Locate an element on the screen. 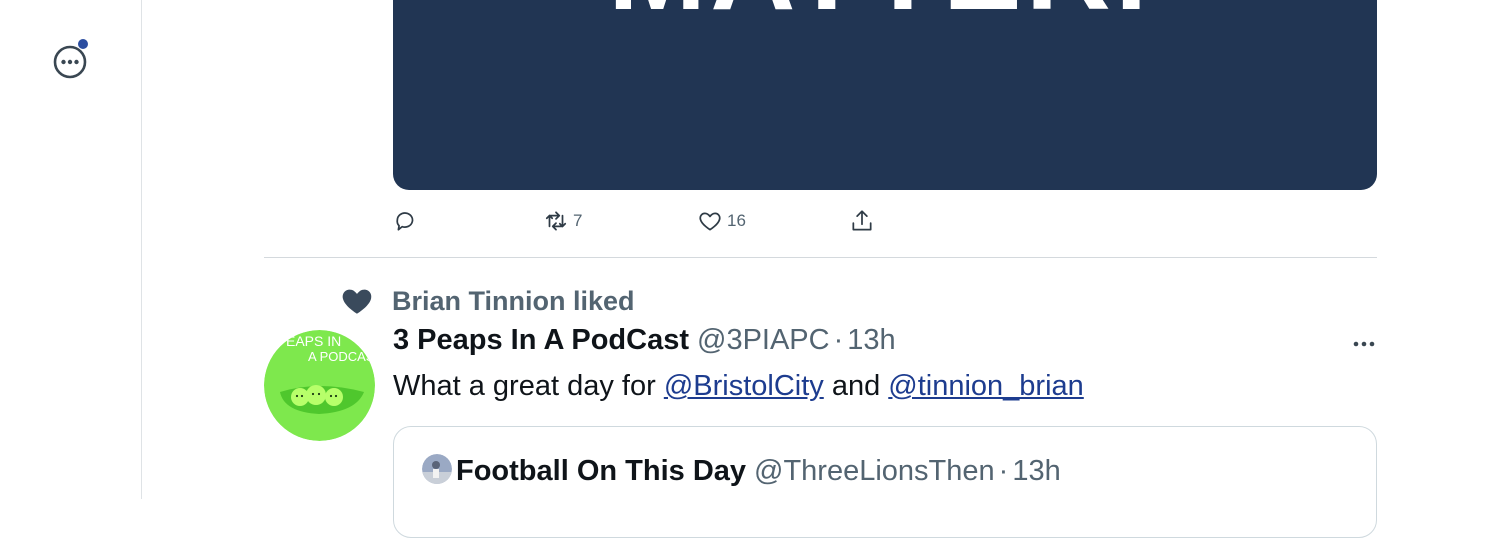 The width and height of the screenshot is (1500, 538). mention-link-bristolcity: @BristolCity is located at coordinates (744, 386).